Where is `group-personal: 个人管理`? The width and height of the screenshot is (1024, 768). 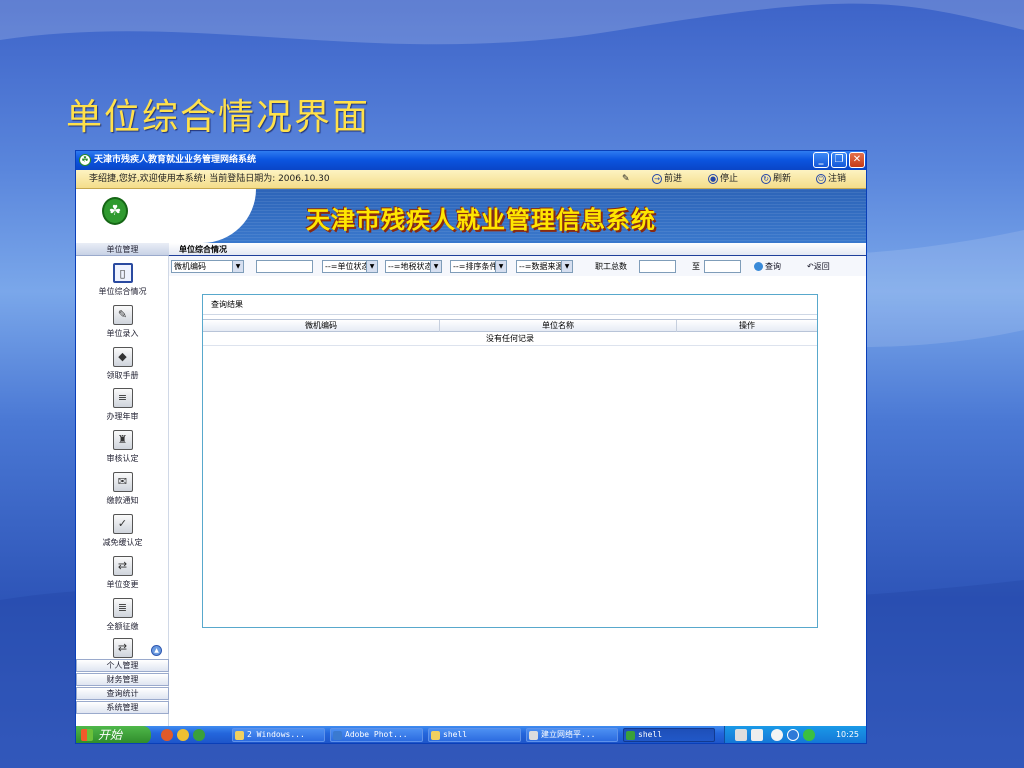 group-personal: 个人管理 is located at coordinates (122, 665).